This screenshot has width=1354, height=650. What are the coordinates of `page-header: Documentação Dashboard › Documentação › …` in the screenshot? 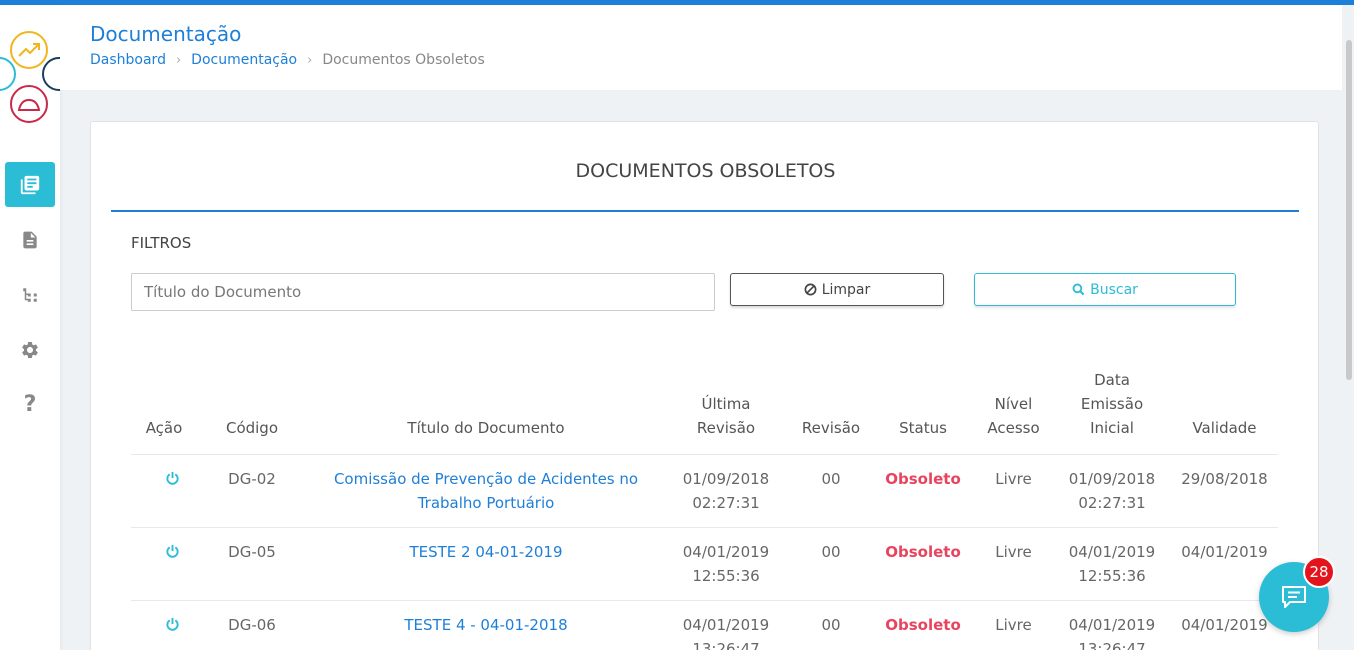 It's located at (701, 47).